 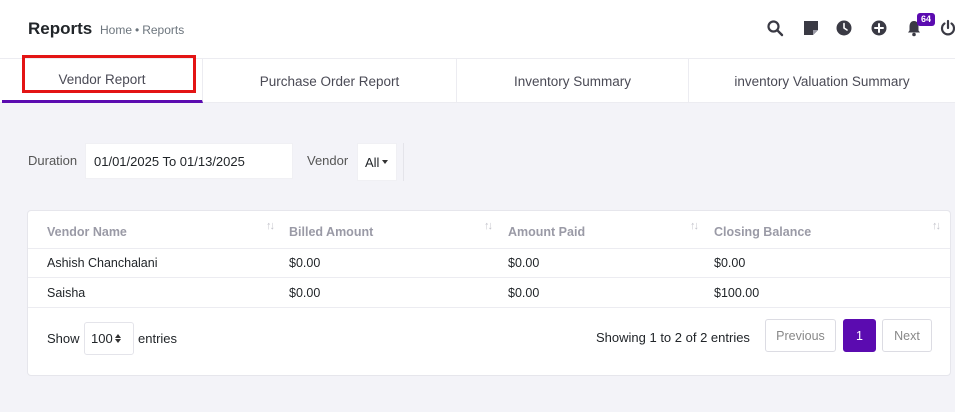 What do you see at coordinates (737, 293) in the screenshot?
I see `cell-closing-balance: $100.00` at bounding box center [737, 293].